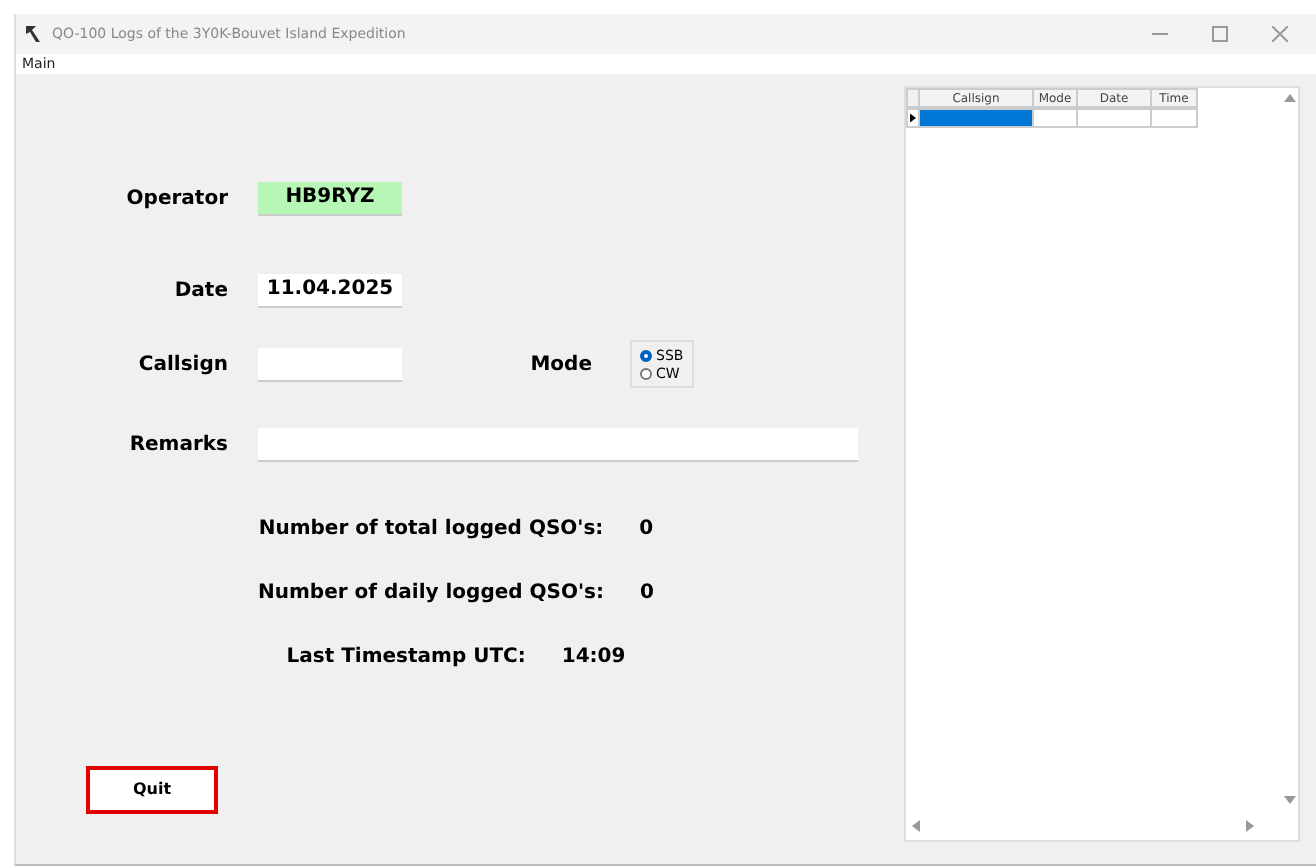  Describe the element at coordinates (913, 98) in the screenshot. I see `header-corner-cell` at that location.